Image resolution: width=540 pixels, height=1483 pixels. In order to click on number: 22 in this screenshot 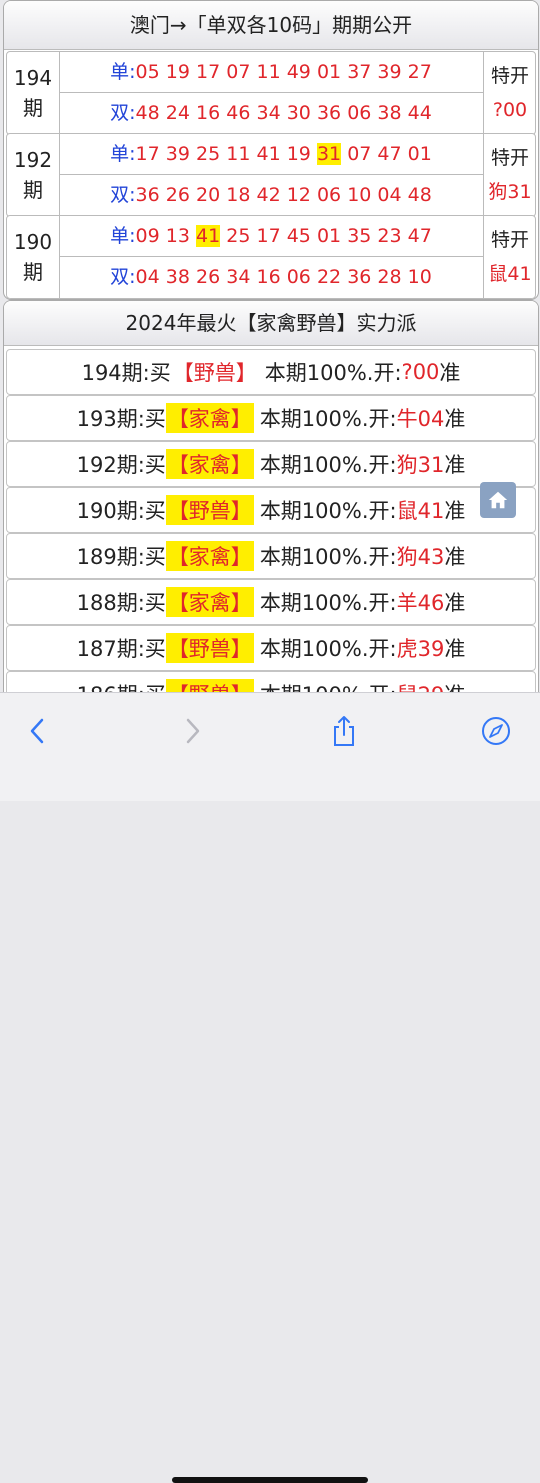, I will do `click(329, 277)`.